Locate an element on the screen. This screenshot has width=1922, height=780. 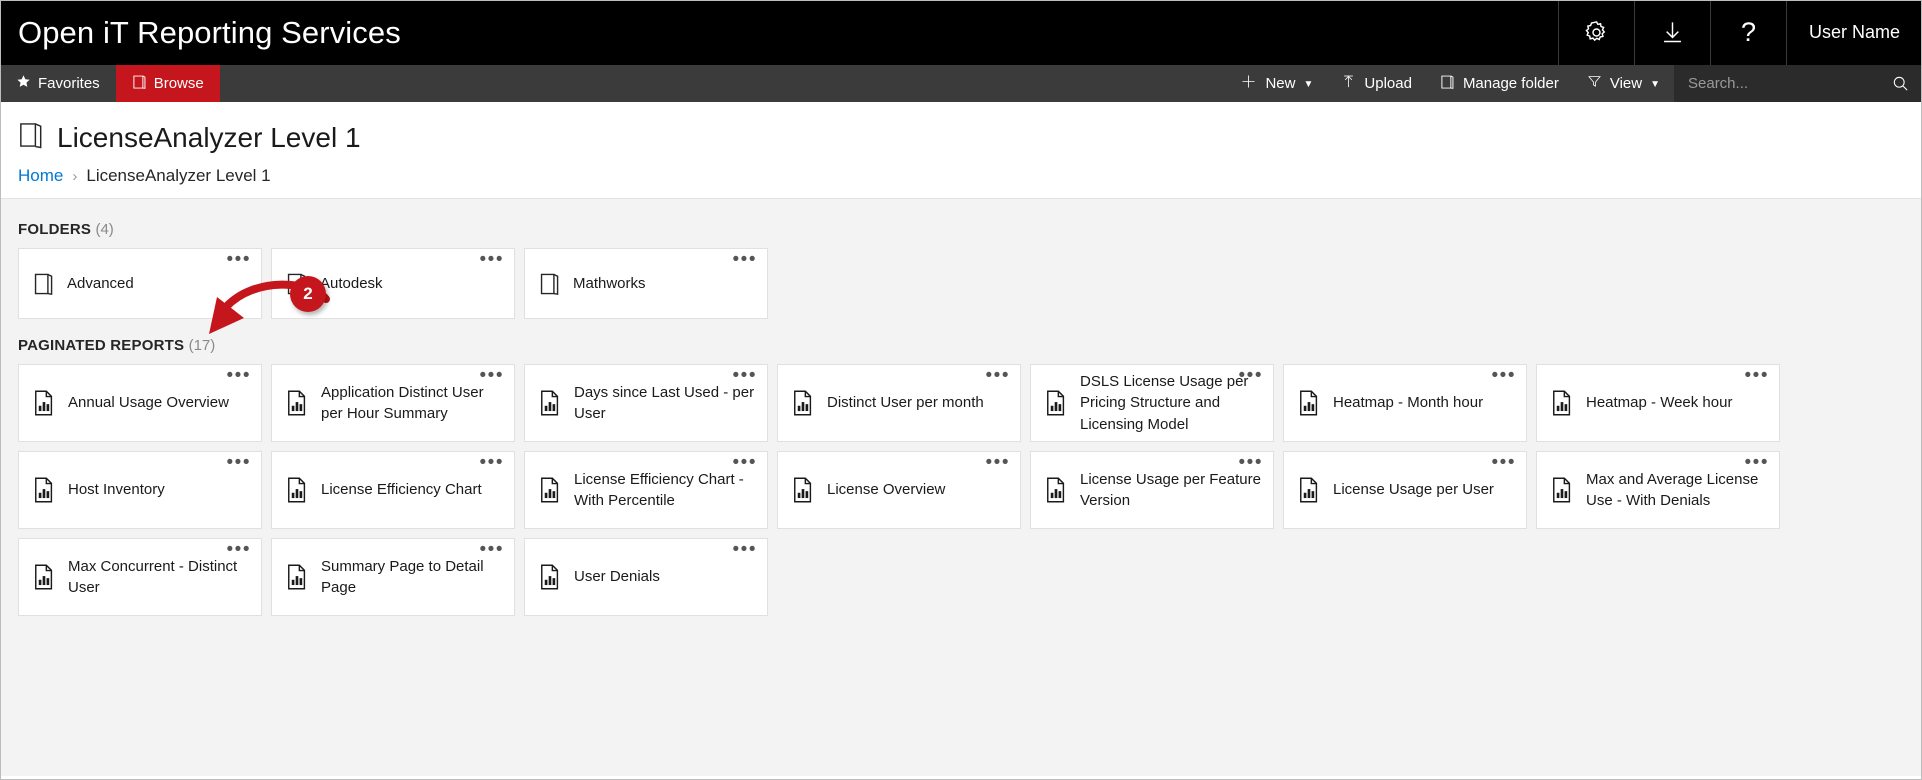
report-card: ••• Host Inventory is located at coordinates (140, 490).